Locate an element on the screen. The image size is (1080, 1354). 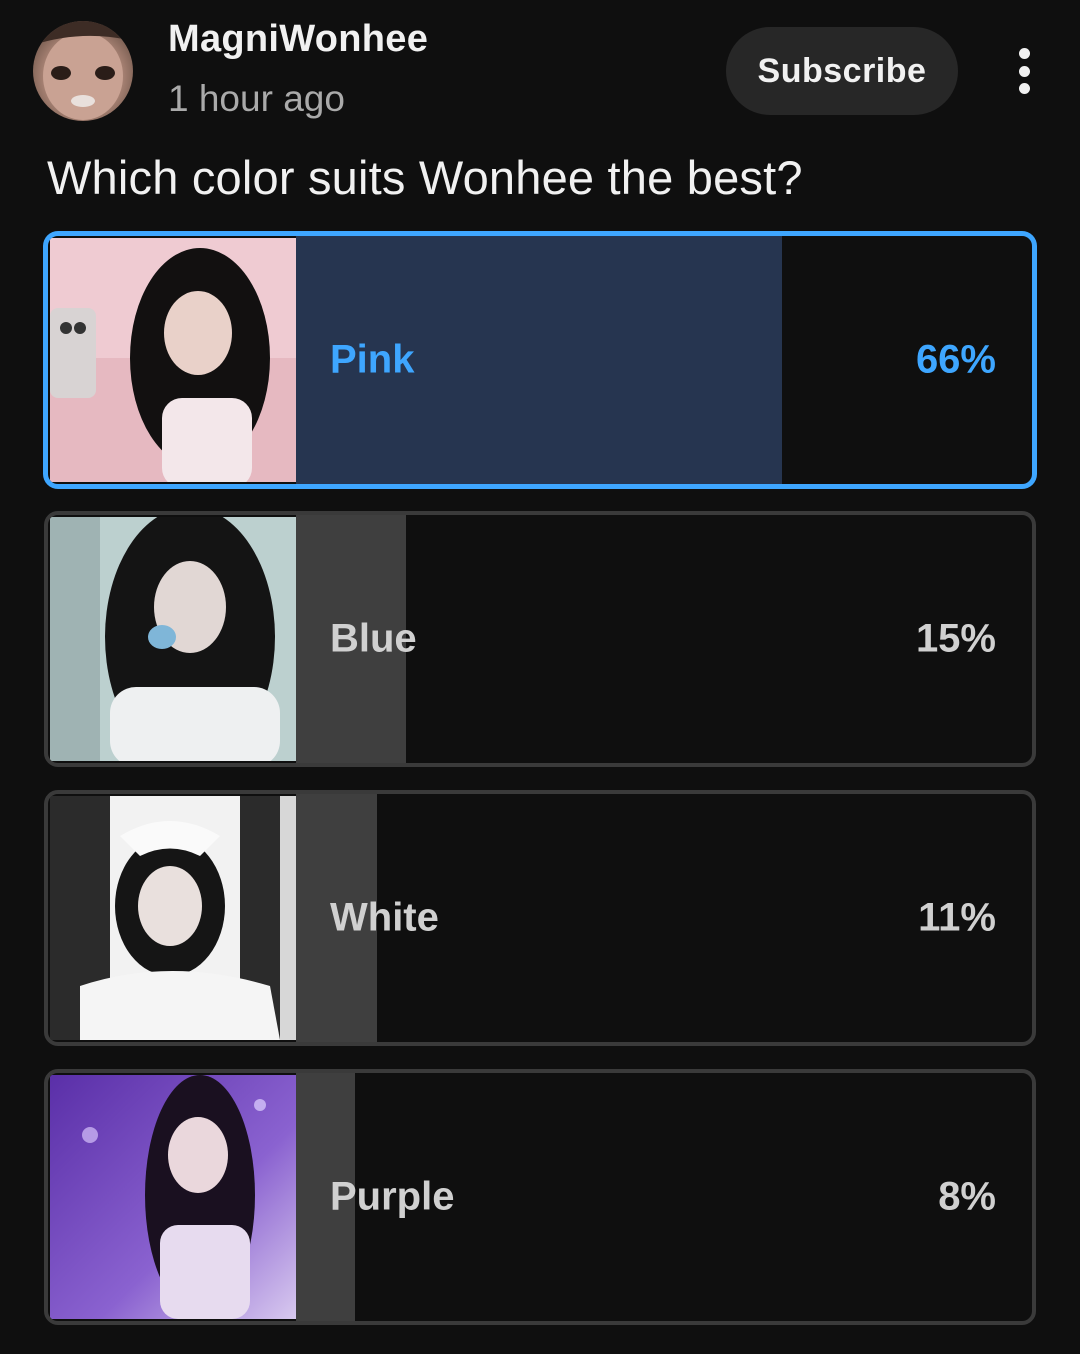
option-bar: Pink 66% is located at coordinates (664, 360).